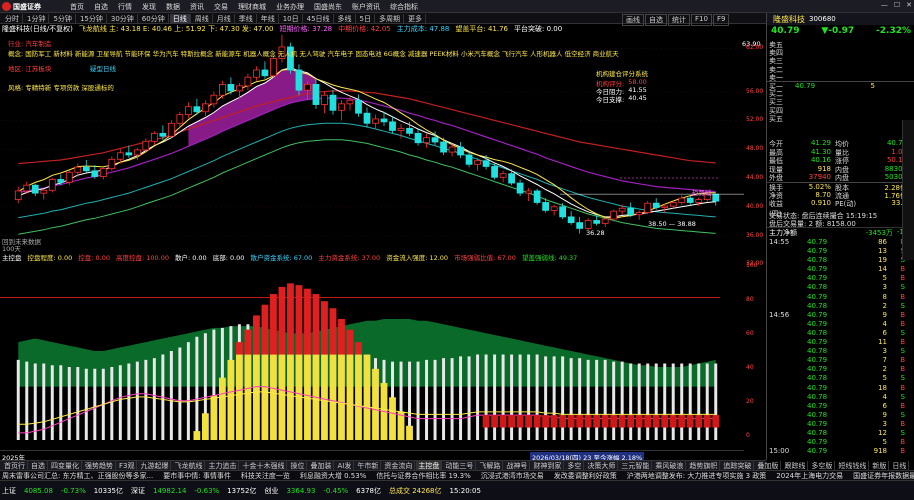  What do you see at coordinates (92, 19) in the screenshot?
I see `period-tab: 15分钟` at bounding box center [92, 19].